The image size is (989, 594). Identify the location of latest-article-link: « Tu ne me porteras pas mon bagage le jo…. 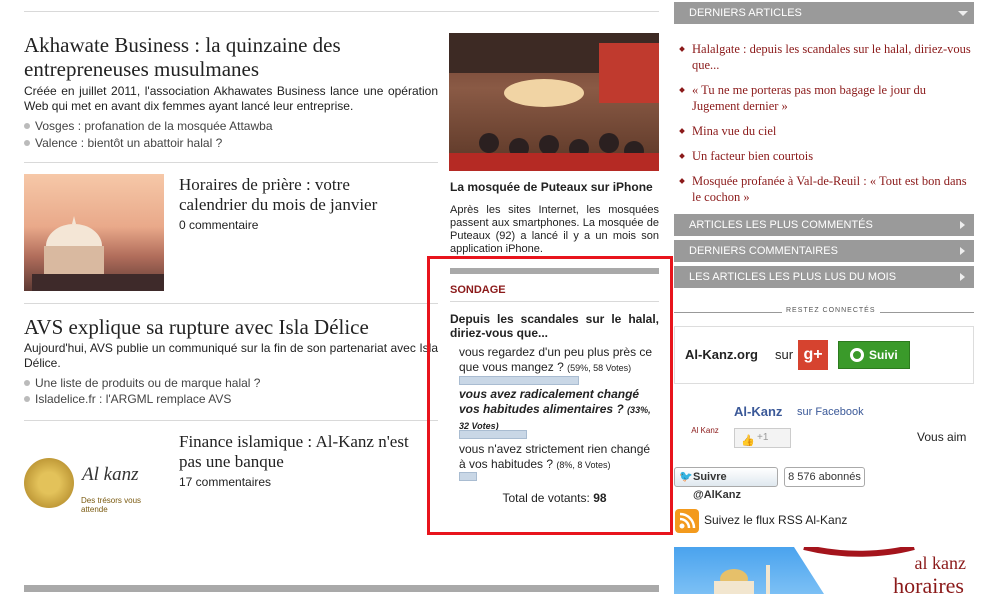
(824, 98).